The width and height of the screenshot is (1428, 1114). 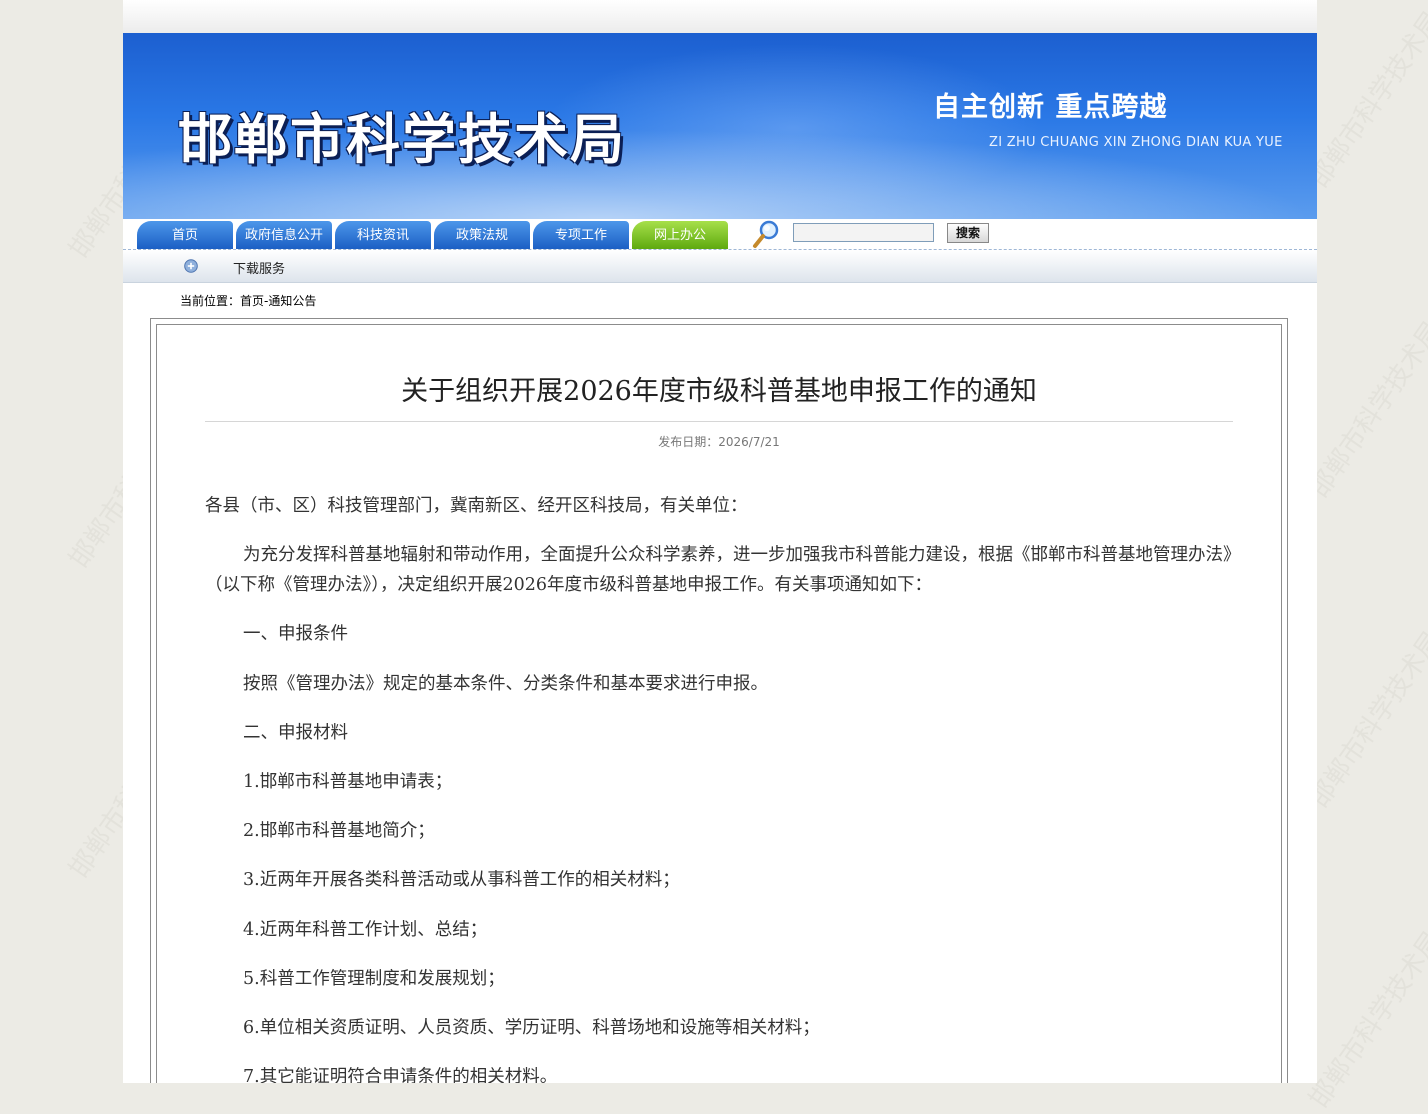 I want to click on main-nav: 首页 政府信息公开 科技资讯 政策法规 专项工作 网上办公 搜索, so click(x=720, y=234).